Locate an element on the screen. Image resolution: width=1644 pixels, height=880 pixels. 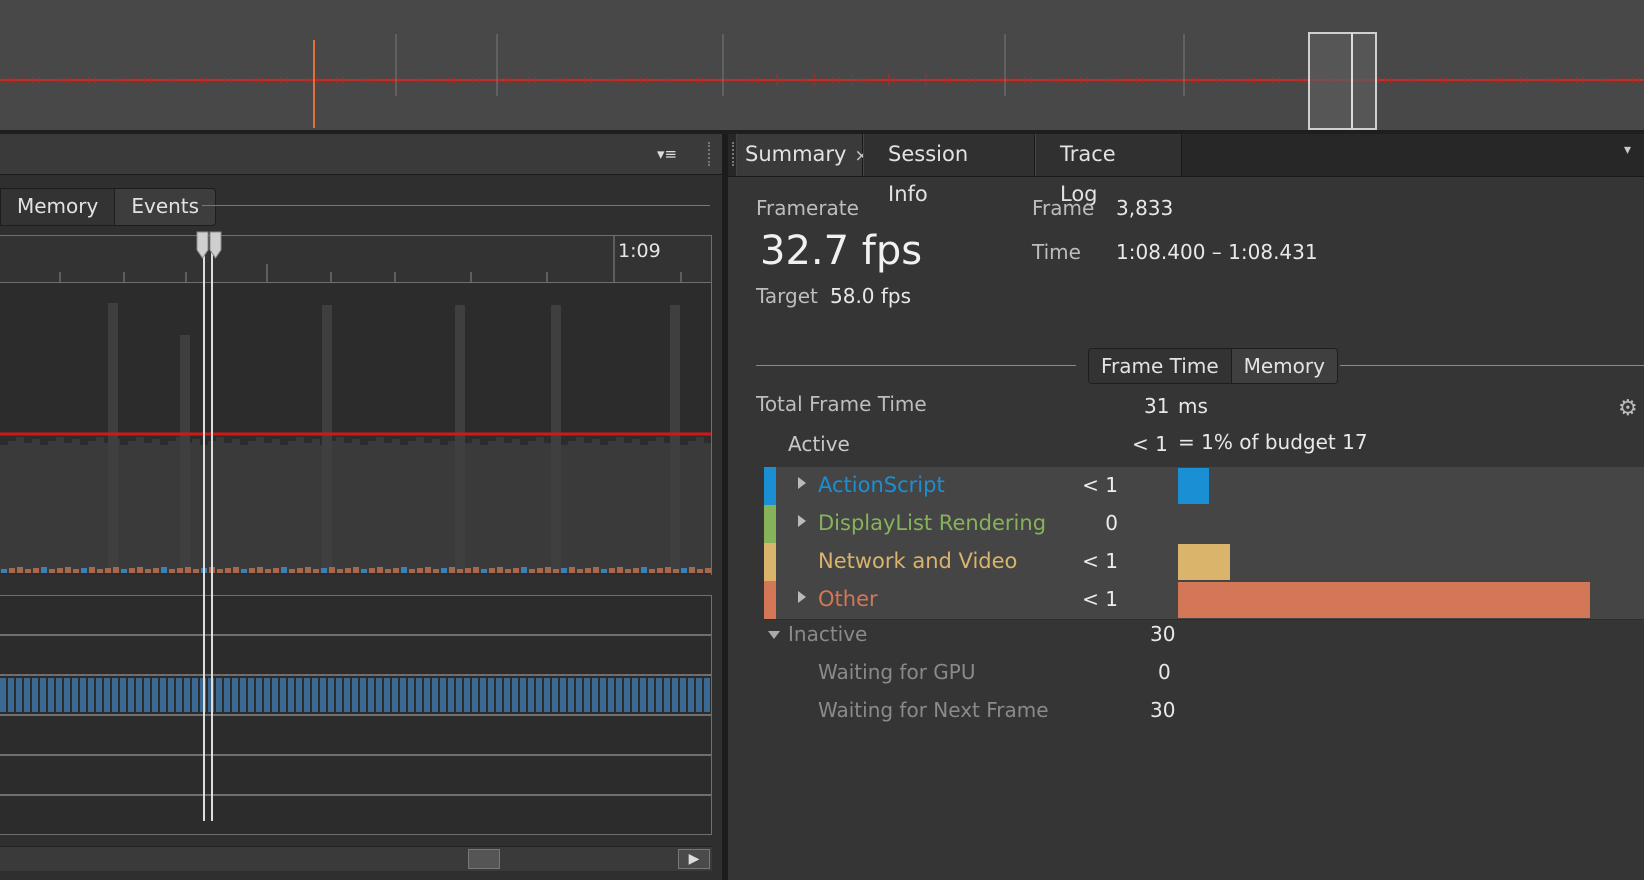
frame-value: 3,833 is located at coordinates (1145, 208).